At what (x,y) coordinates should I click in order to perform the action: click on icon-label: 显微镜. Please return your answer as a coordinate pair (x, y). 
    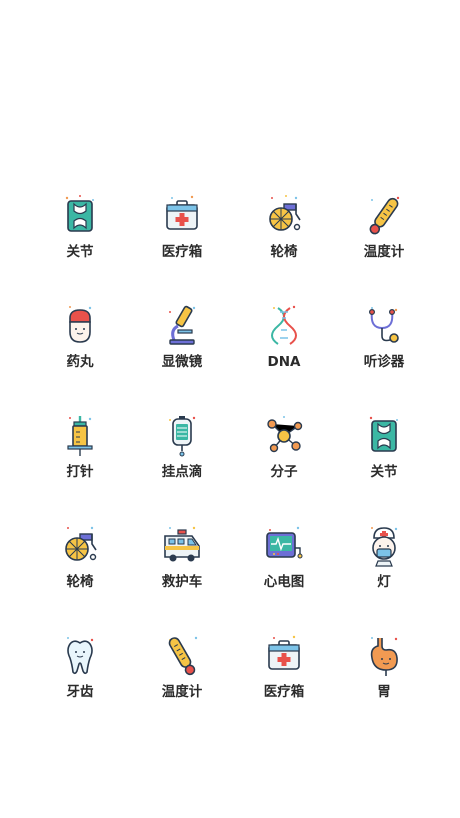
    Looking at the image, I should click on (182, 362).